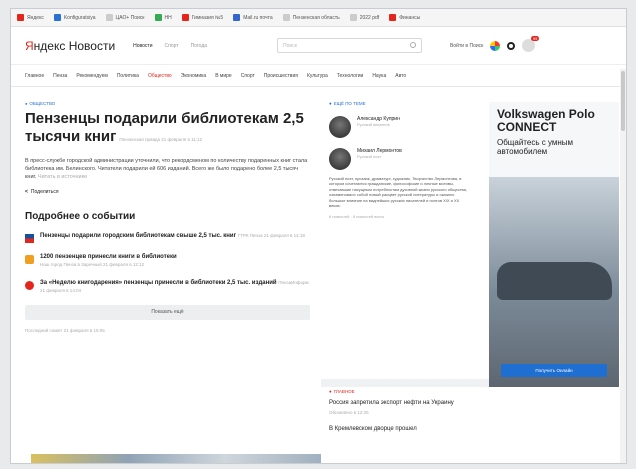 Image resolution: width=636 pixels, height=469 pixels. Describe the element at coordinates (281, 76) in the screenshot. I see `rubric-item: Происшествия` at that location.